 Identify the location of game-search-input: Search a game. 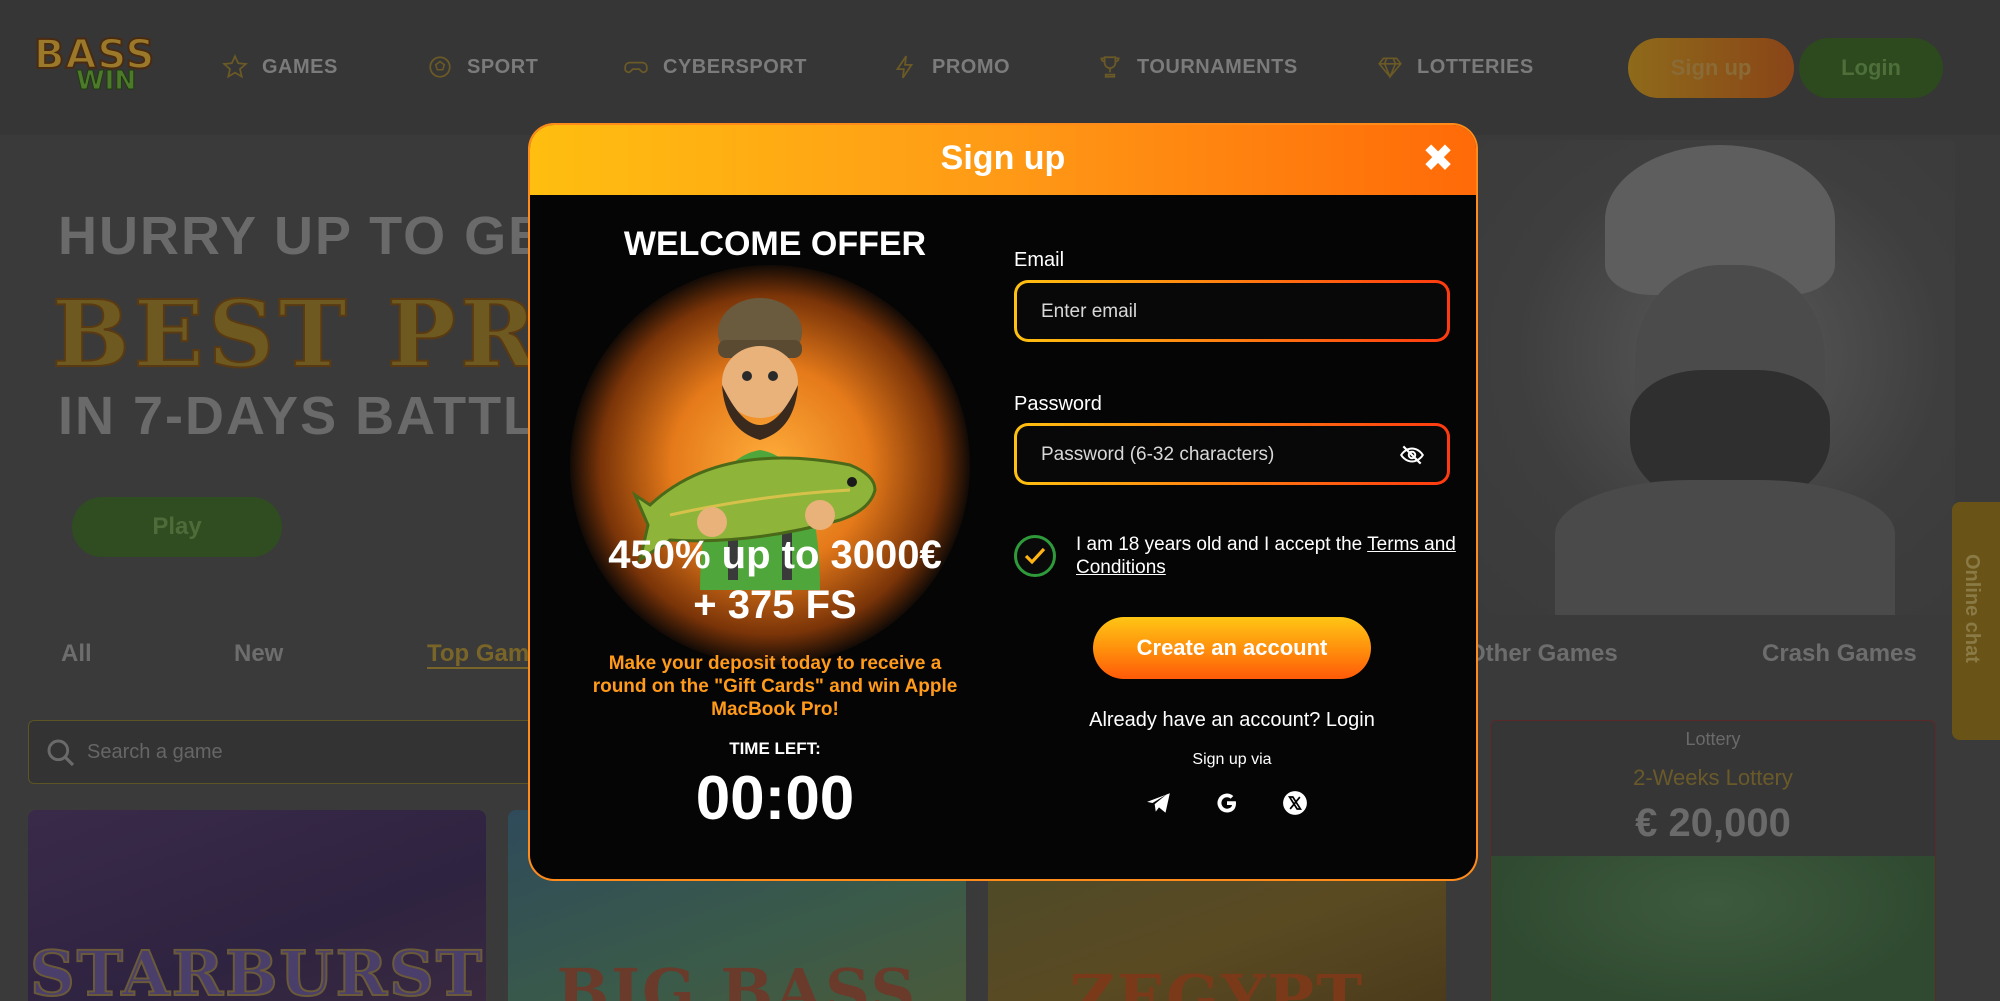
(288, 752).